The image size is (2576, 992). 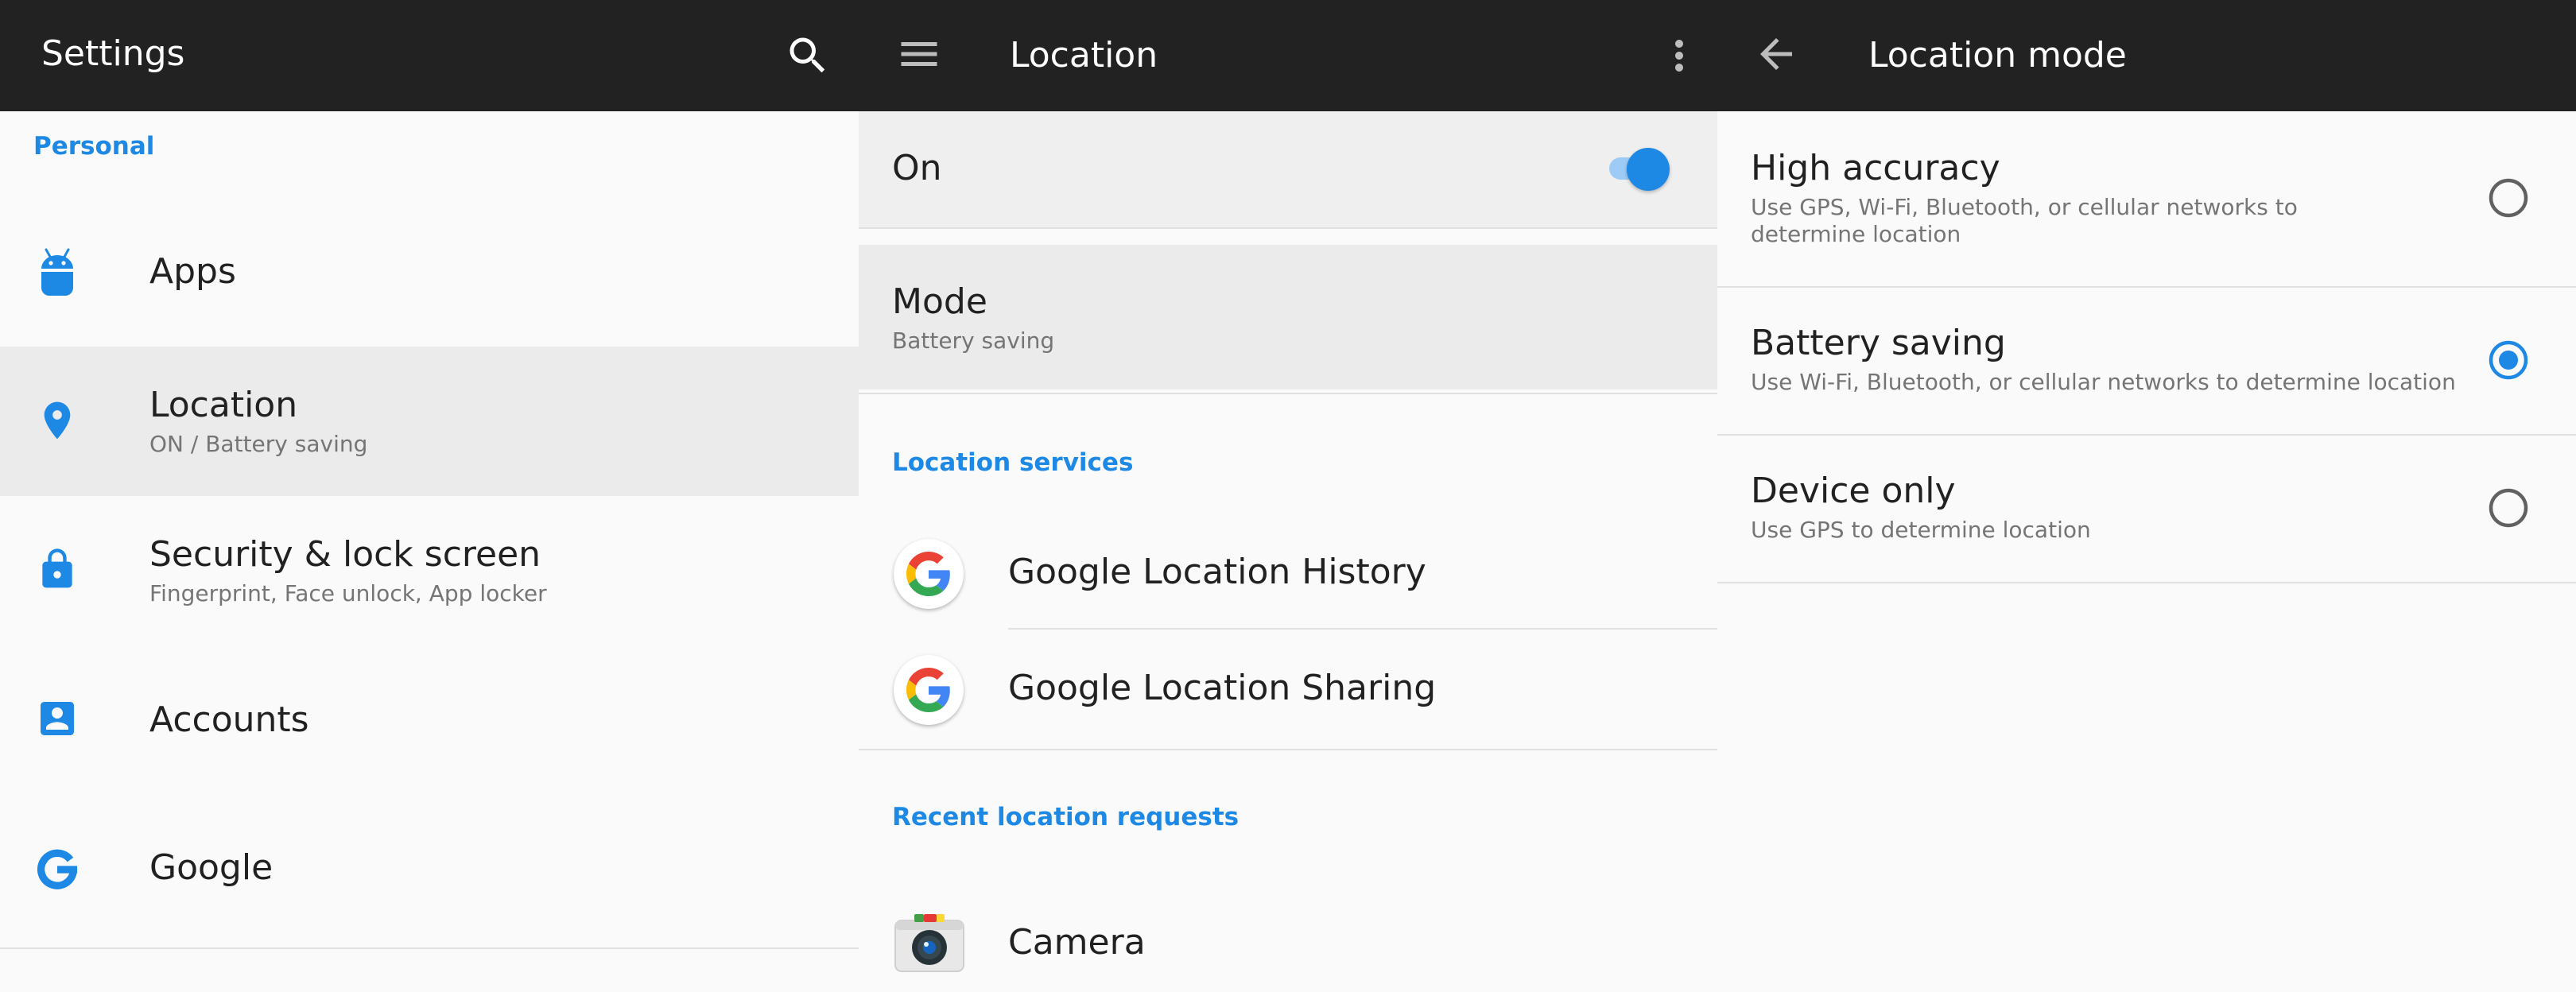 I want to click on recent-request-camera: Camera, so click(x=1288, y=933).